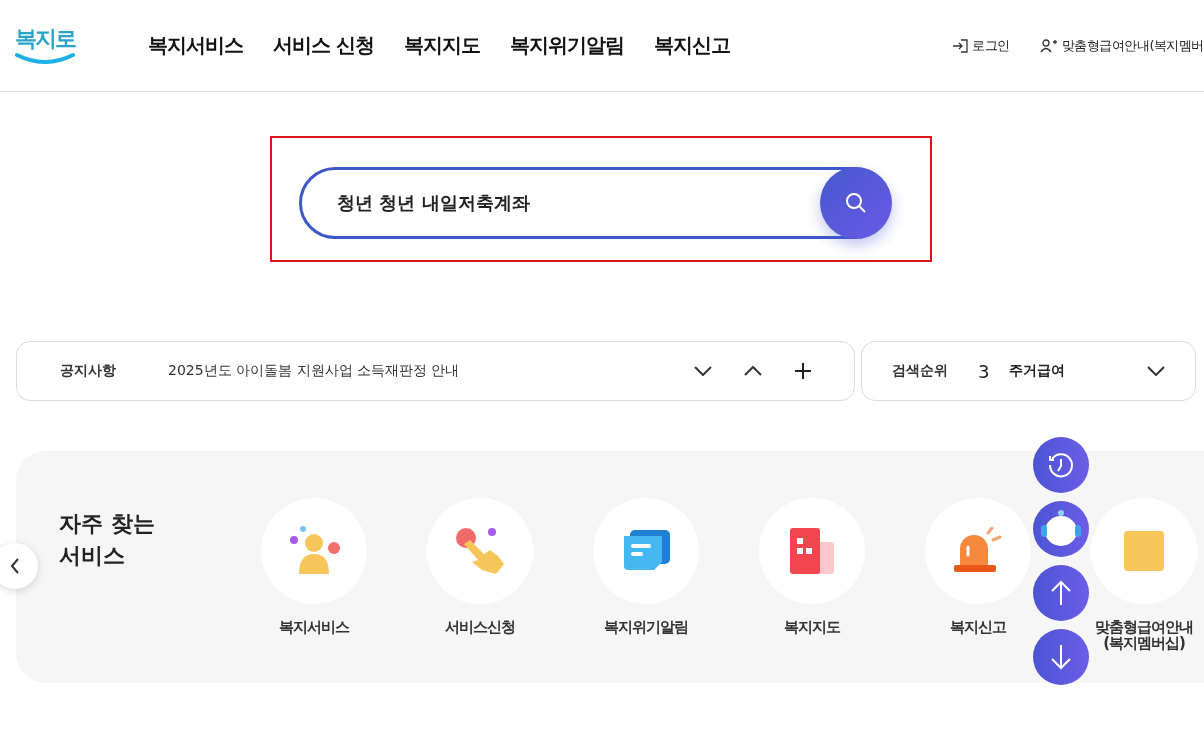 The height and width of the screenshot is (734, 1204). Describe the element at coordinates (566, 45) in the screenshot. I see `nav-link: 복지위기알림` at that location.